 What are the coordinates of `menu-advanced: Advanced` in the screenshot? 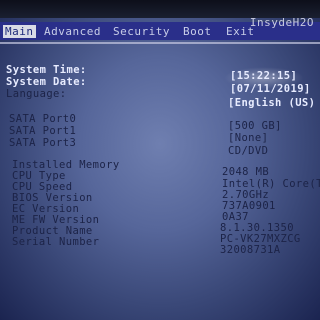 It's located at (72, 31).